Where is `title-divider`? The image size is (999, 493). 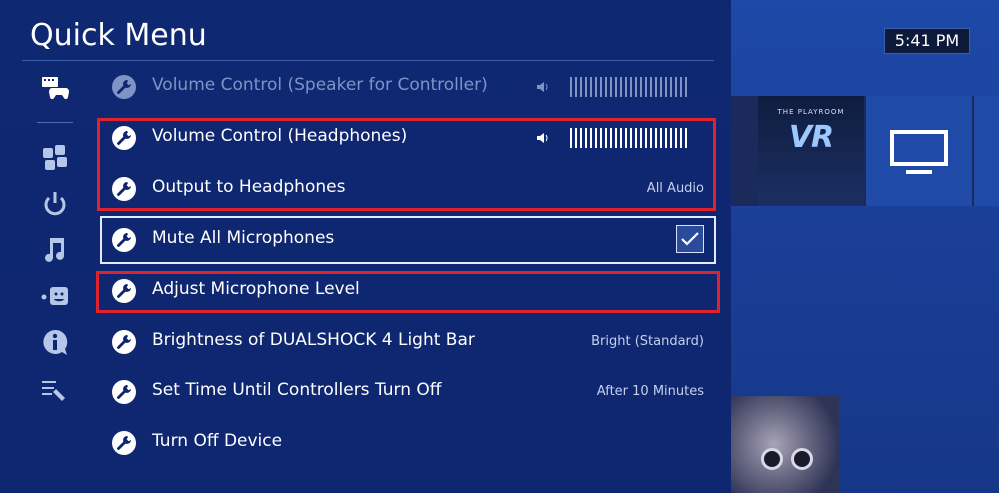
title-divider is located at coordinates (368, 60).